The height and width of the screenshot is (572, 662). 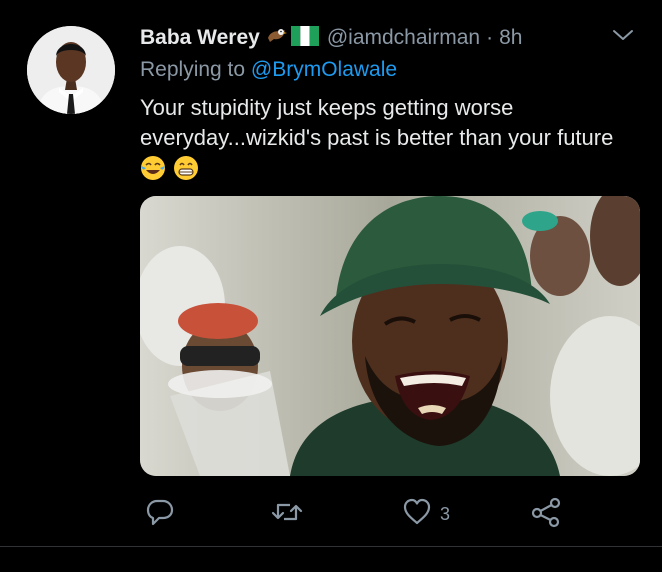 I want to click on share-action, so click(x=546, y=514).